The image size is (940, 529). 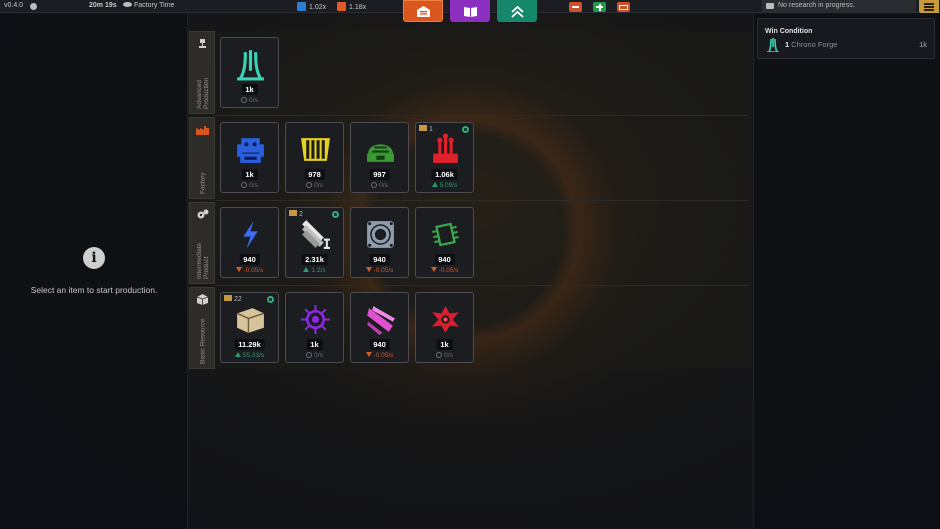 I want to click on trend-down-icon, so click(x=238, y=269).